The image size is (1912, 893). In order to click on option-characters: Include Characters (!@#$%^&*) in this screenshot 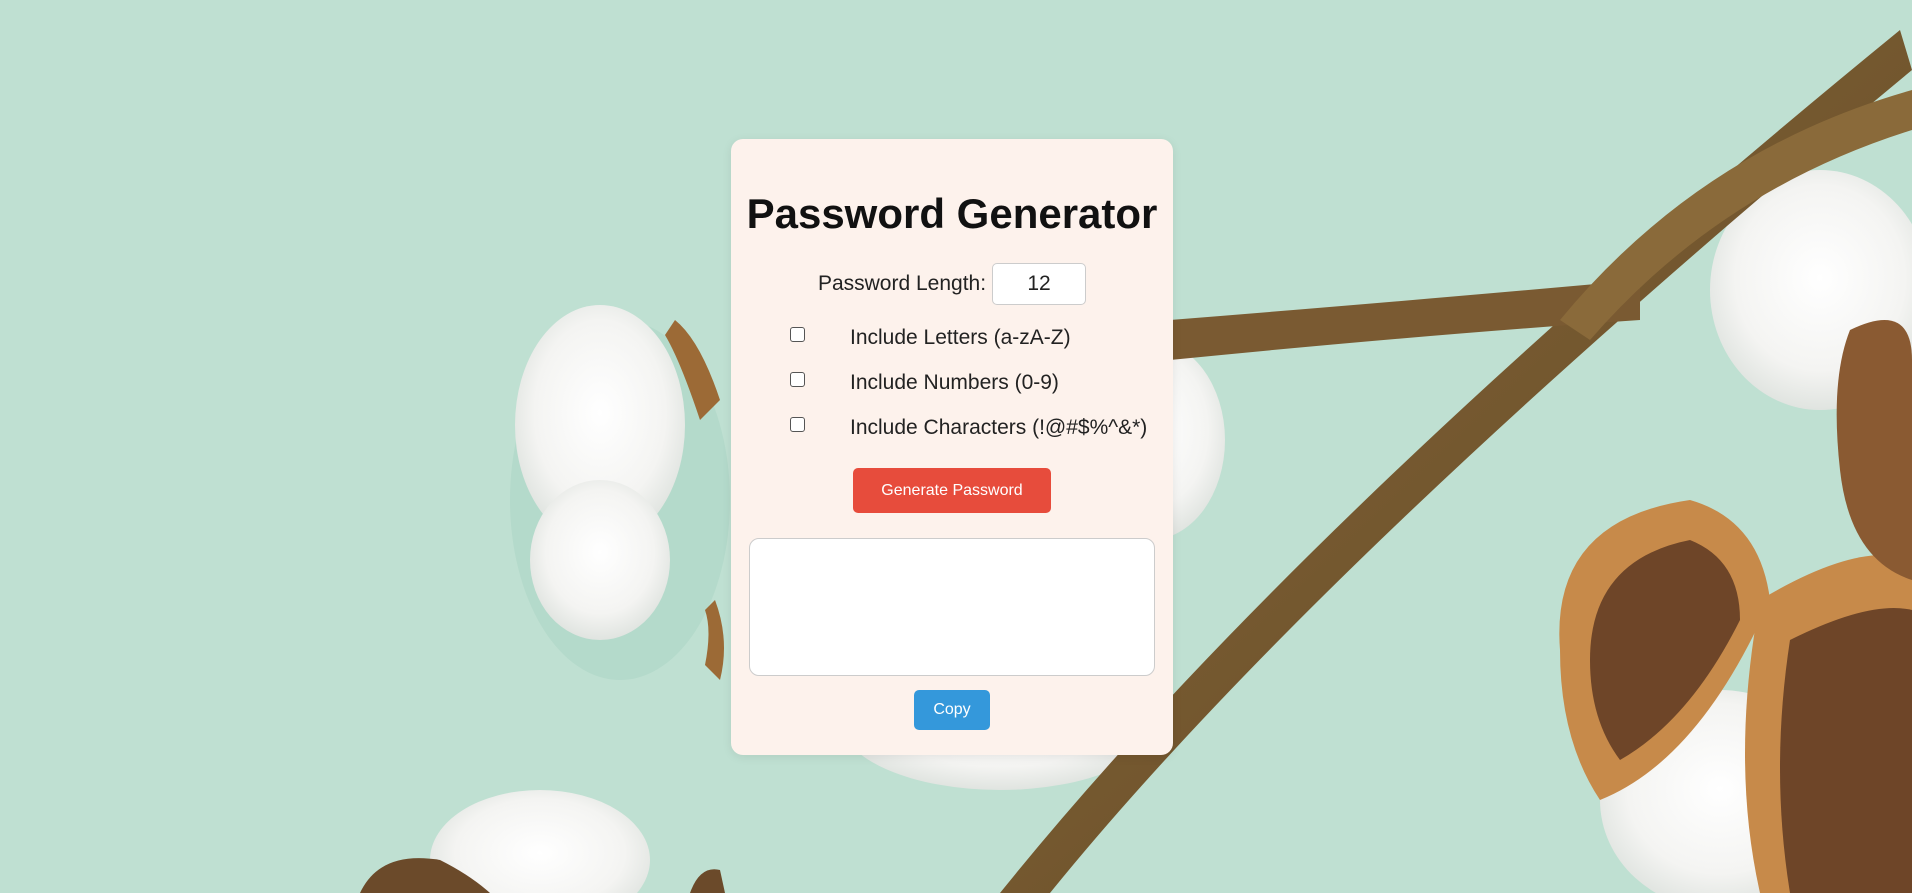, I will do `click(968, 428)`.